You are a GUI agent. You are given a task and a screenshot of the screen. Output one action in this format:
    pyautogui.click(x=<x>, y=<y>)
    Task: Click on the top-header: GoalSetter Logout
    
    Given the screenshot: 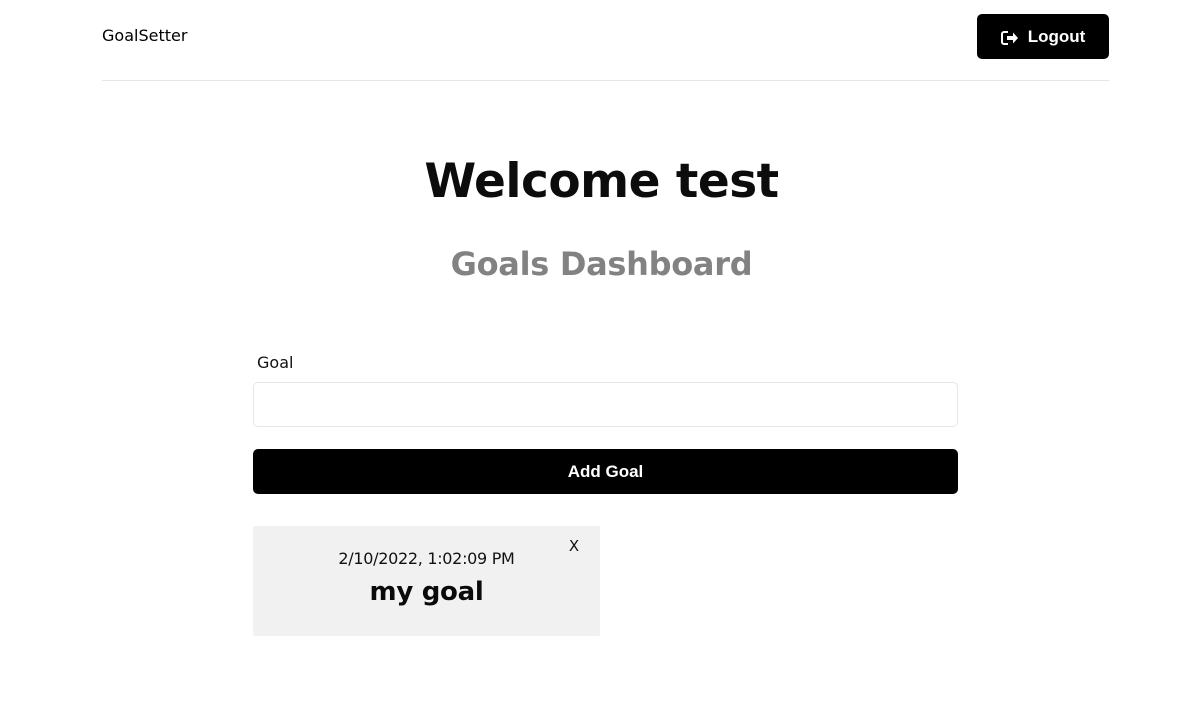 What is the action you would take?
    pyautogui.click(x=605, y=40)
    